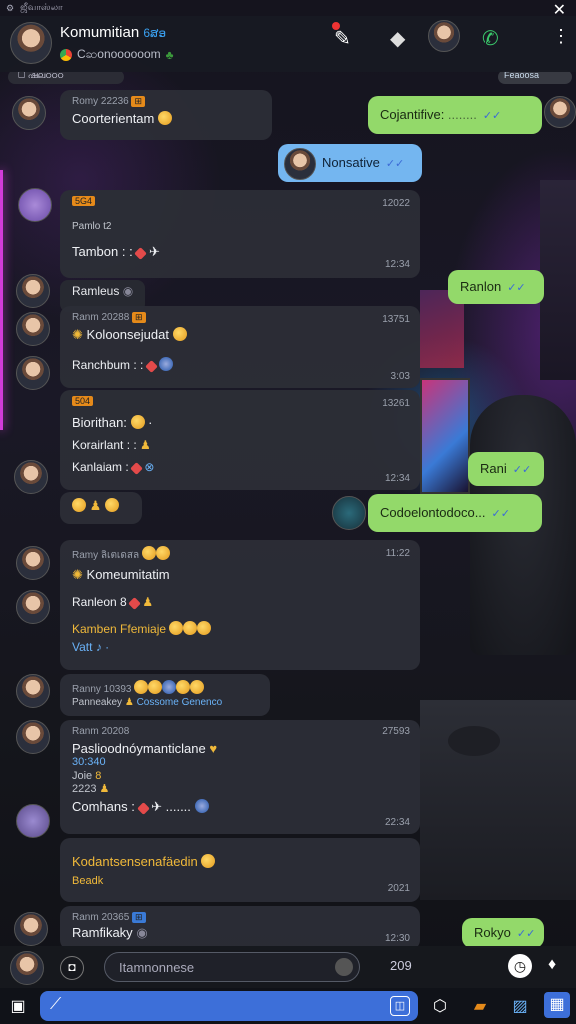 This screenshot has width=576, height=1024. I want to click on home-icon: ▣, so click(18, 1006).